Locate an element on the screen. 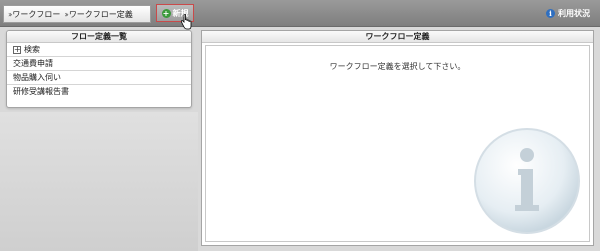 The image size is (600, 251). breadcrumb-label: ワークフロー is located at coordinates (36, 14).